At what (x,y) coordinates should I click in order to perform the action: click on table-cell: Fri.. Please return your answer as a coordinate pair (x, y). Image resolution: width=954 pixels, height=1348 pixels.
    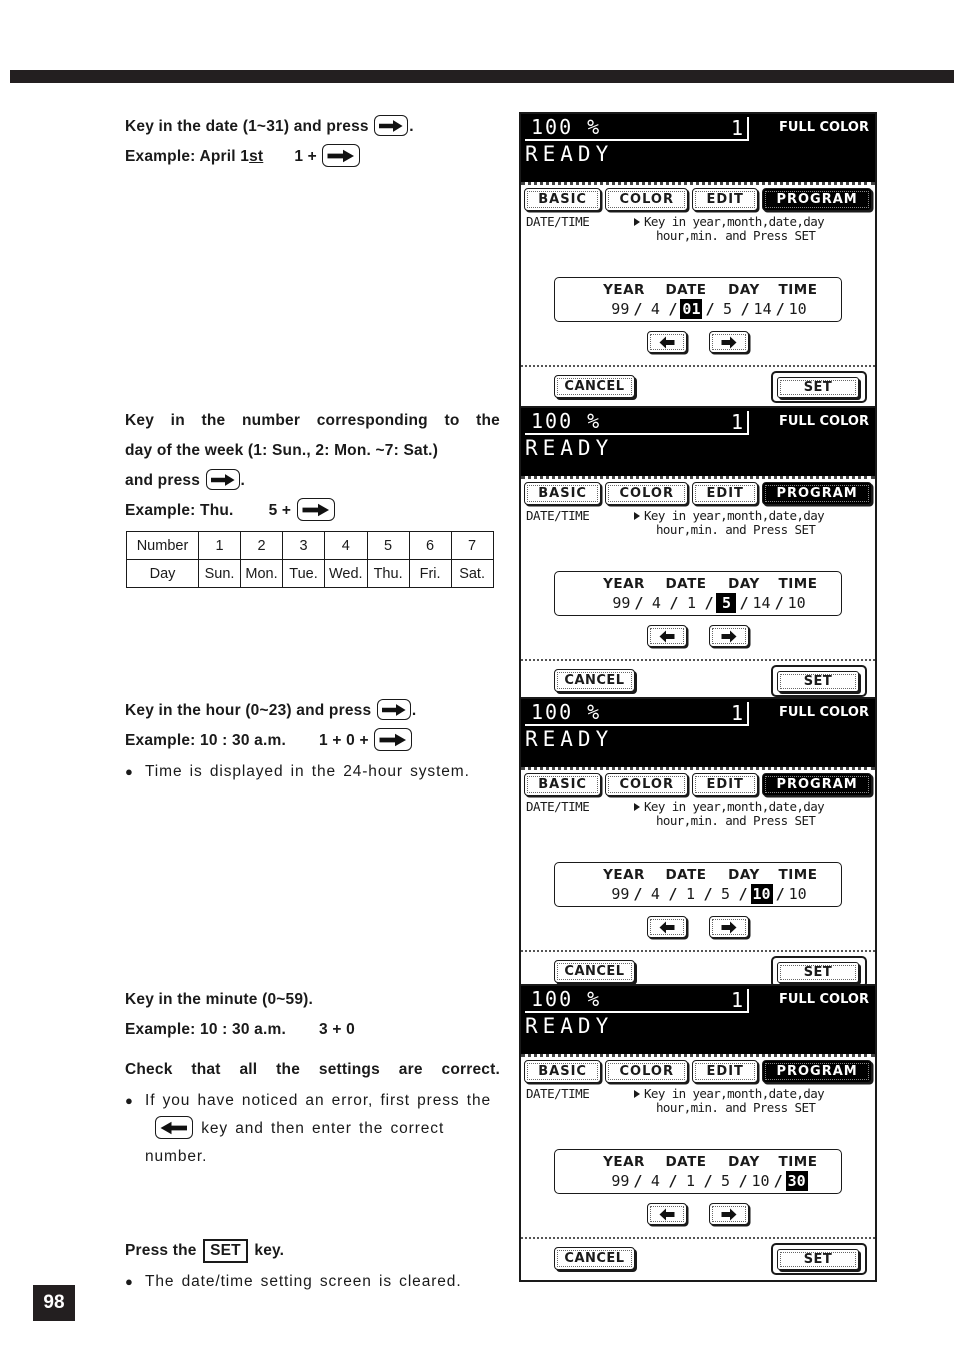
    Looking at the image, I should click on (430, 573).